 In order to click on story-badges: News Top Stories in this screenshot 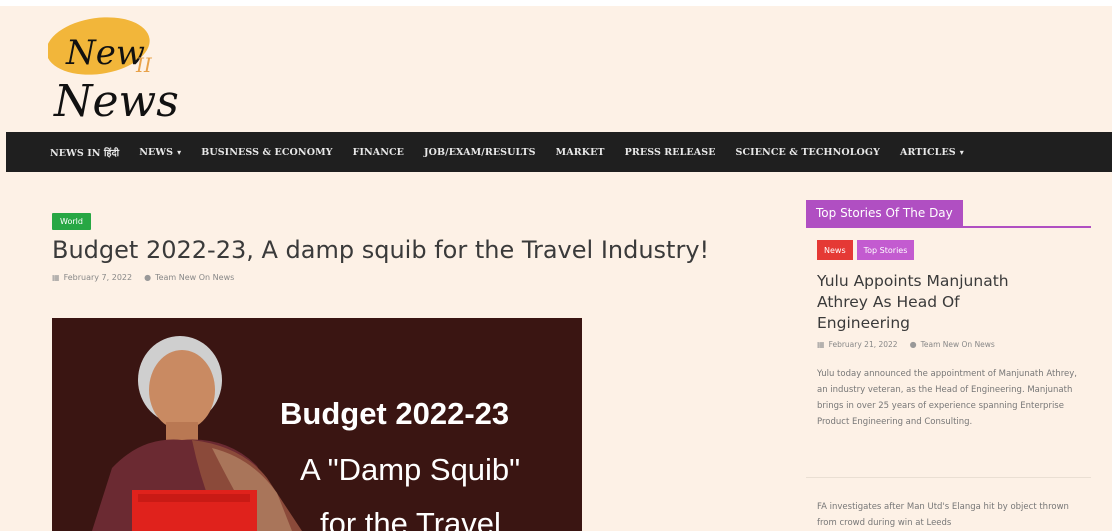, I will do `click(867, 250)`.